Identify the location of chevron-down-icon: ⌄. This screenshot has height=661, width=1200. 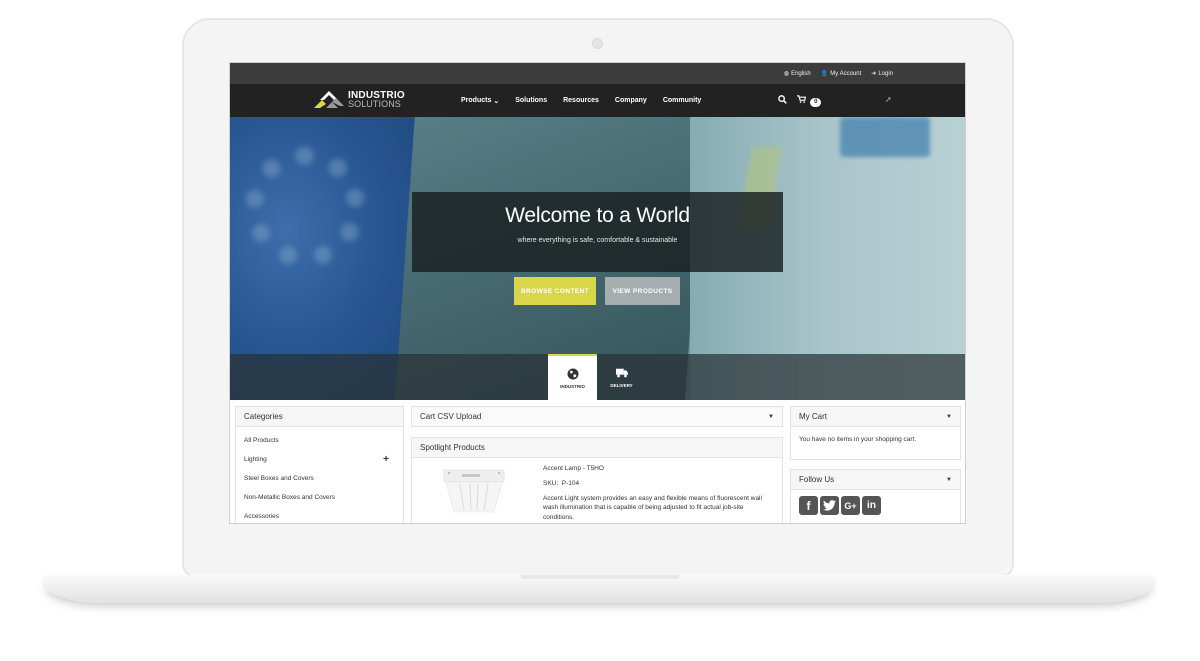
(496, 101).